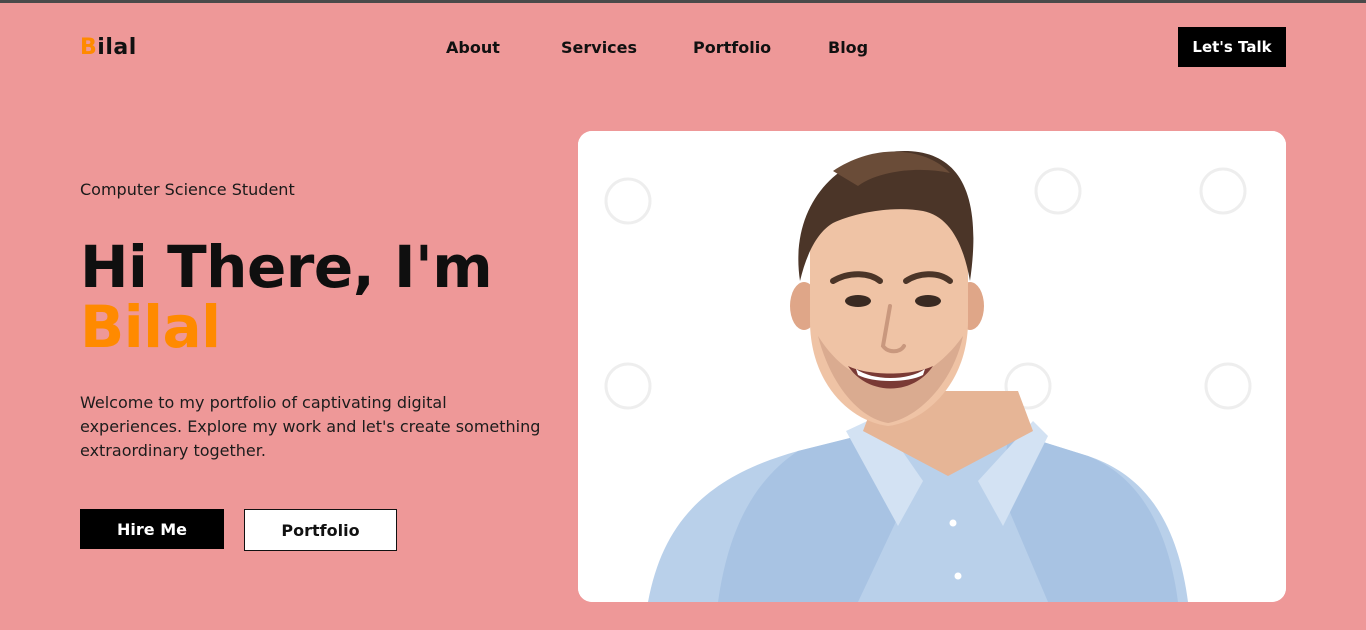 Image resolution: width=1366 pixels, height=630 pixels. I want to click on nav-blog: Blog, so click(858, 47).